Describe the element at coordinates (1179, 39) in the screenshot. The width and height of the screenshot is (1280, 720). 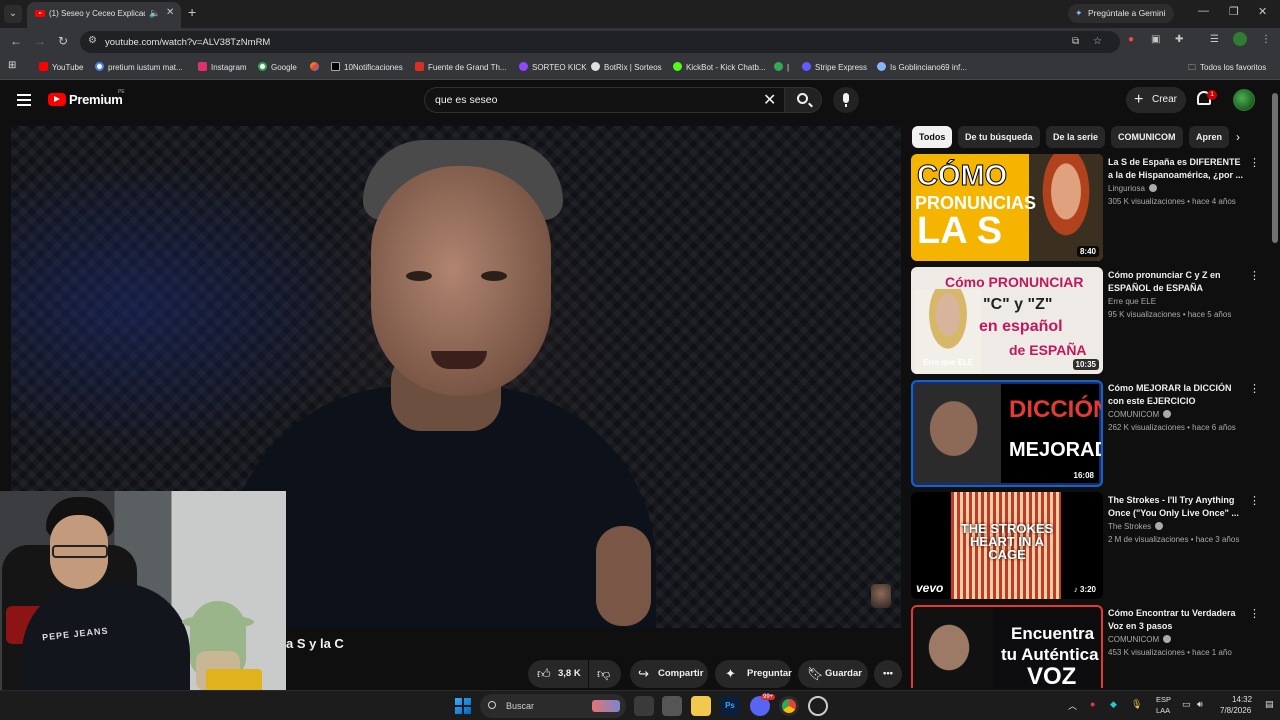
I see `extensions-puzzle-icon: ✚` at that location.